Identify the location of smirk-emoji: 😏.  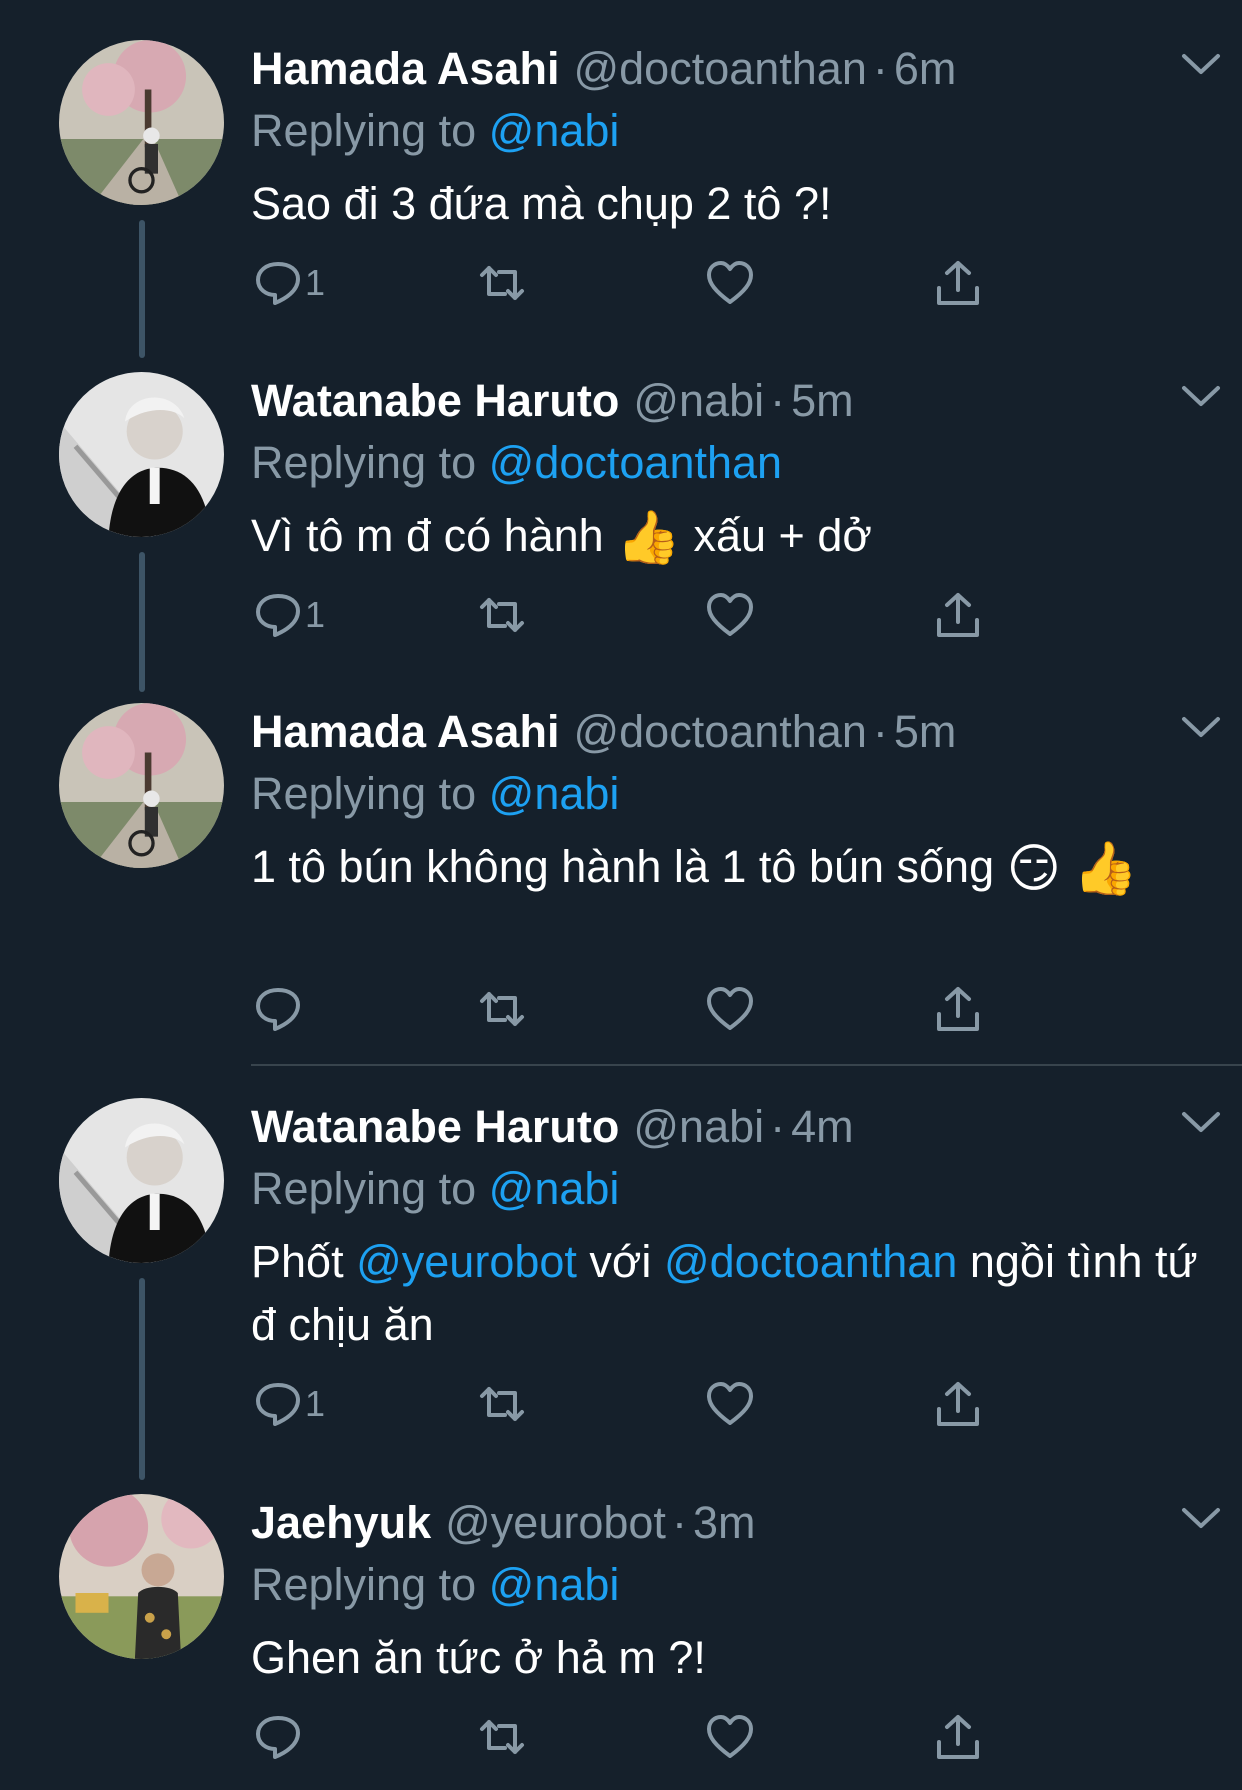
(1033, 869).